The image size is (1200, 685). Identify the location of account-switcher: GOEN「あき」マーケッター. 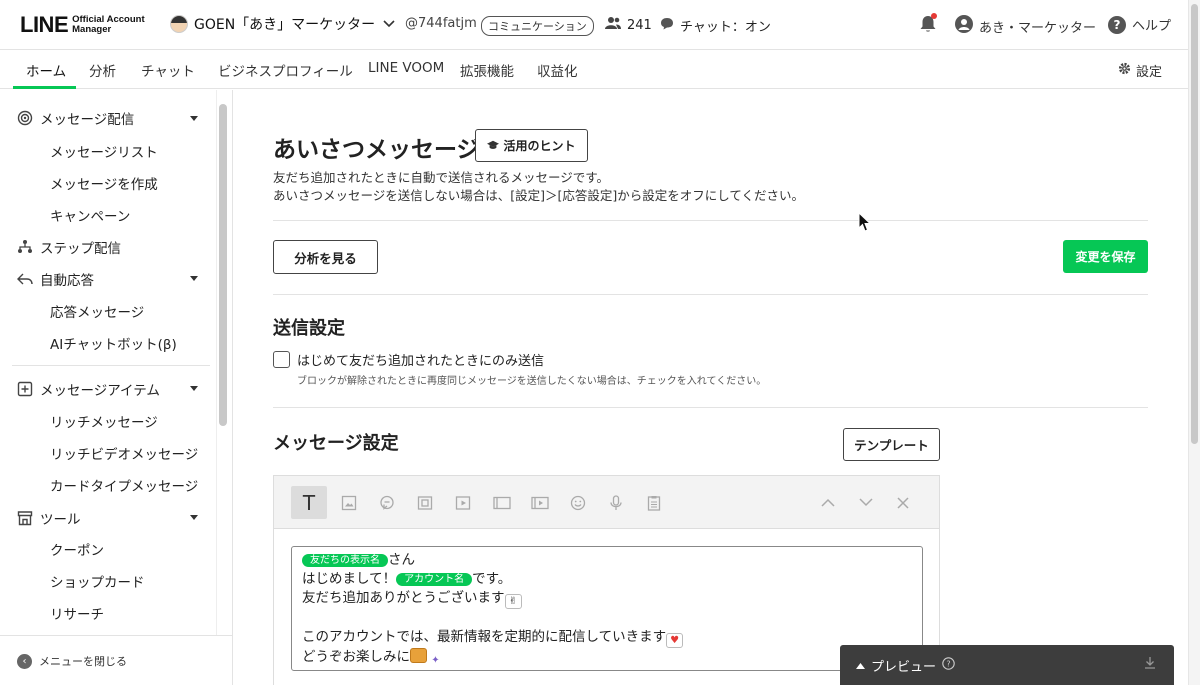
(282, 24).